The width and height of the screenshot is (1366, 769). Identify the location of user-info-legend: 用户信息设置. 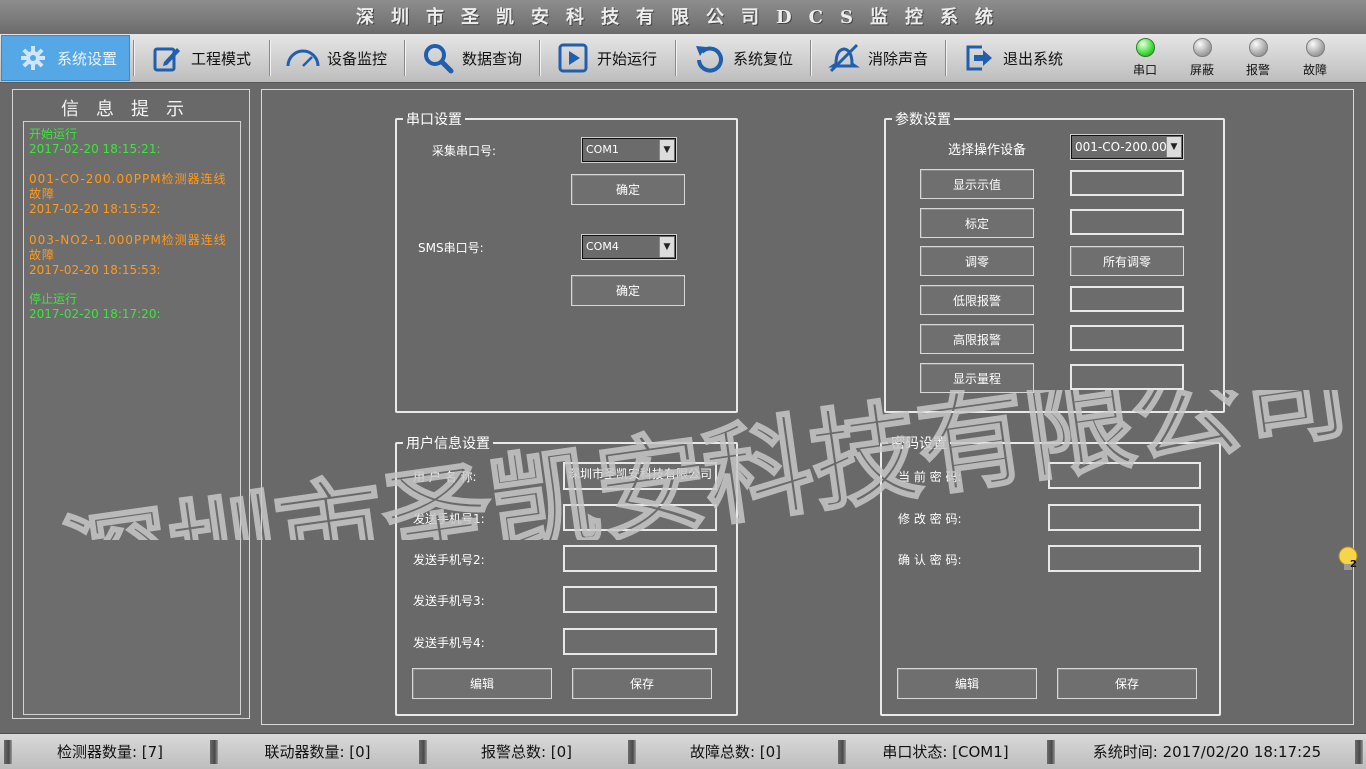
(448, 444).